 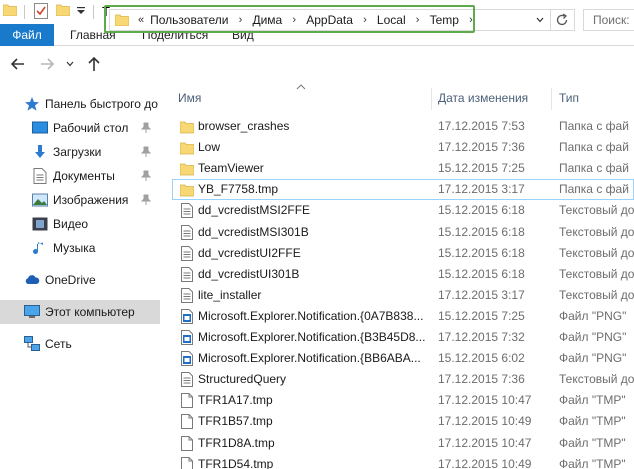 I want to click on sidebar-item-label: Загрузки, so click(x=77, y=152).